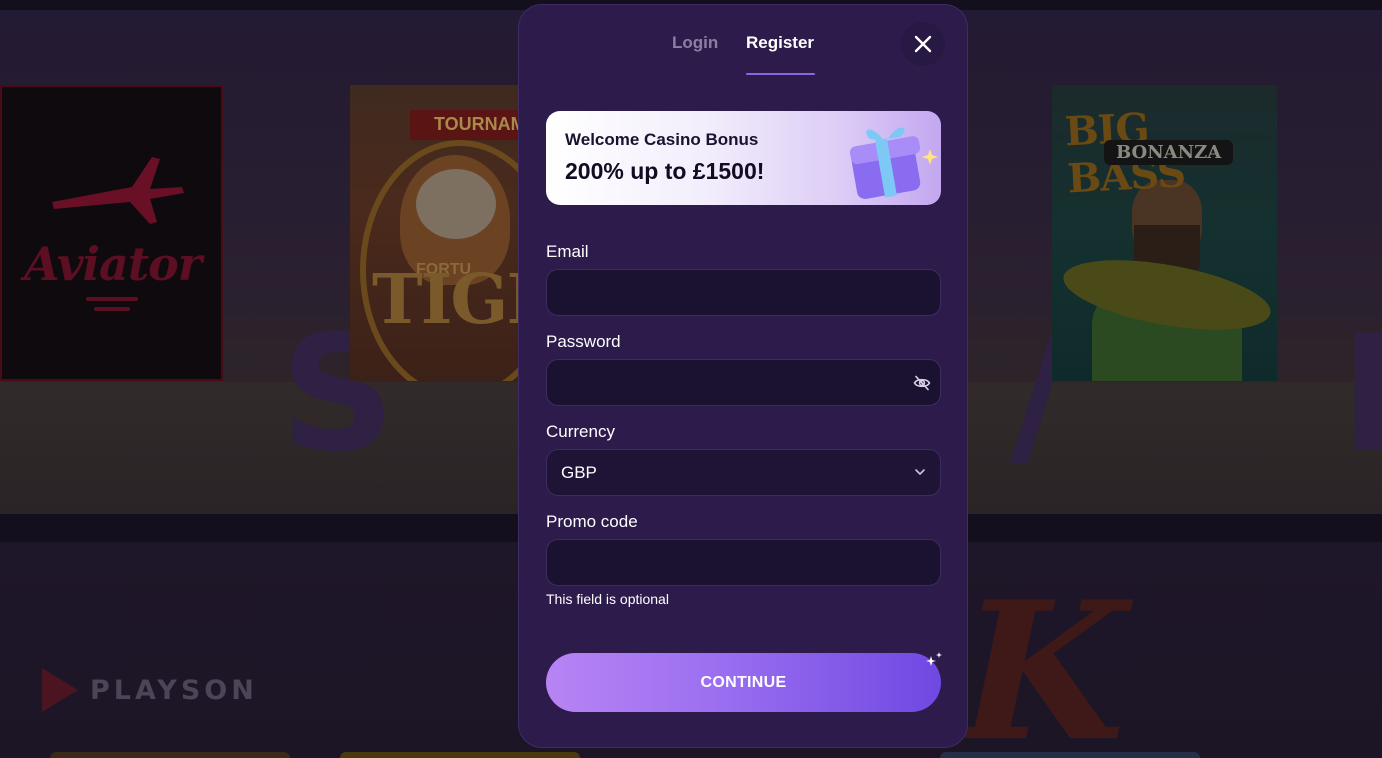 The width and height of the screenshot is (1382, 758). I want to click on tournament-banner: TOURNAM, so click(465, 125).